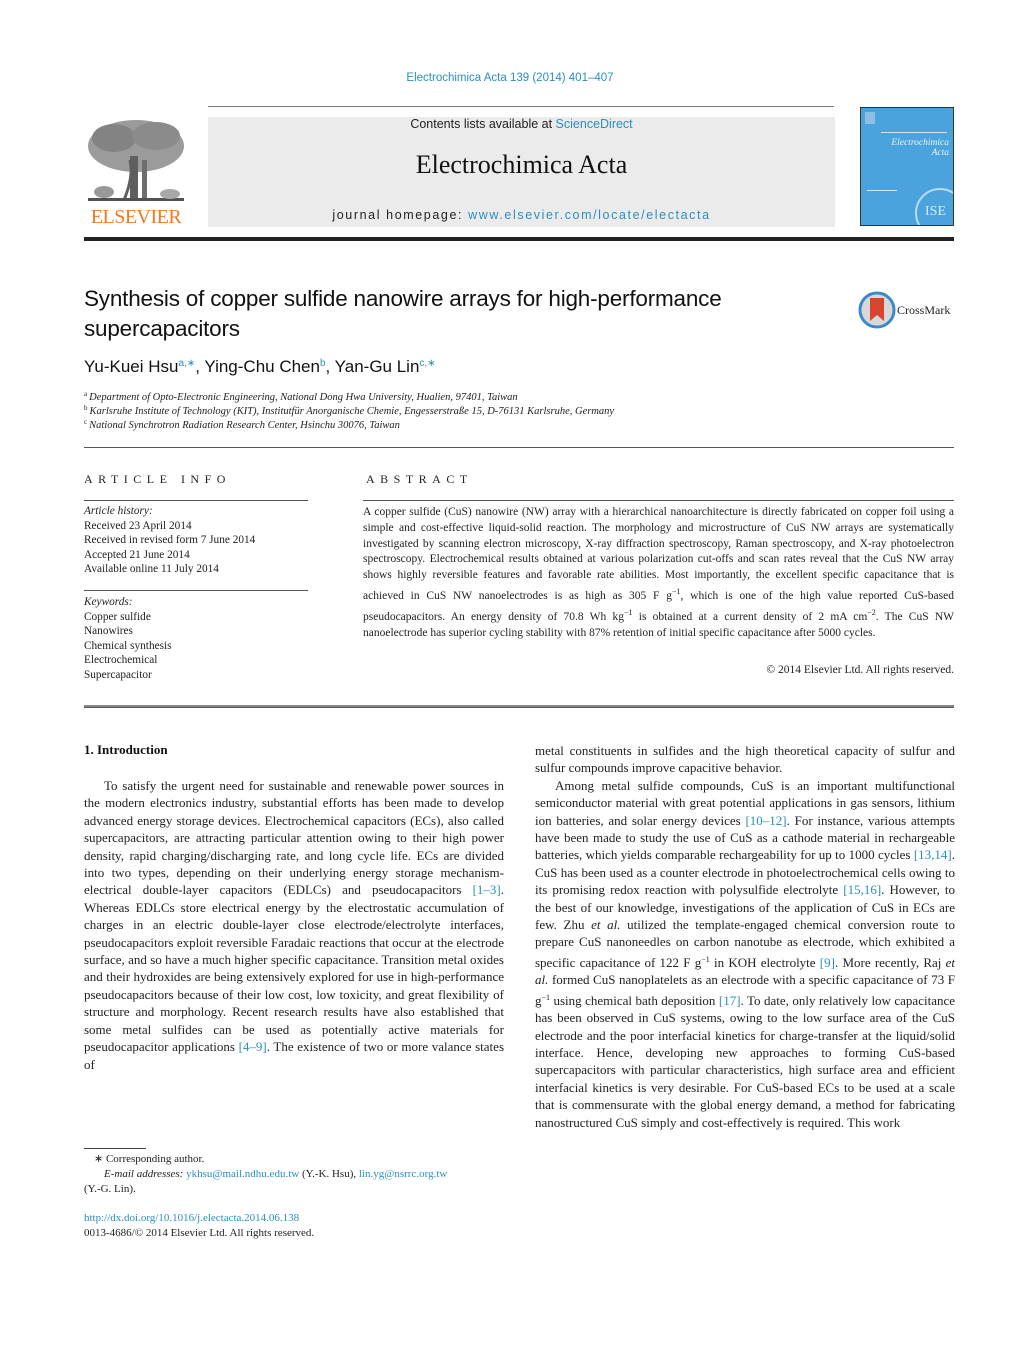 The width and height of the screenshot is (1020, 1351). What do you see at coordinates (242, 1174) in the screenshot?
I see `email-link: ykhsu@mail.ndhu.edu.tw` at bounding box center [242, 1174].